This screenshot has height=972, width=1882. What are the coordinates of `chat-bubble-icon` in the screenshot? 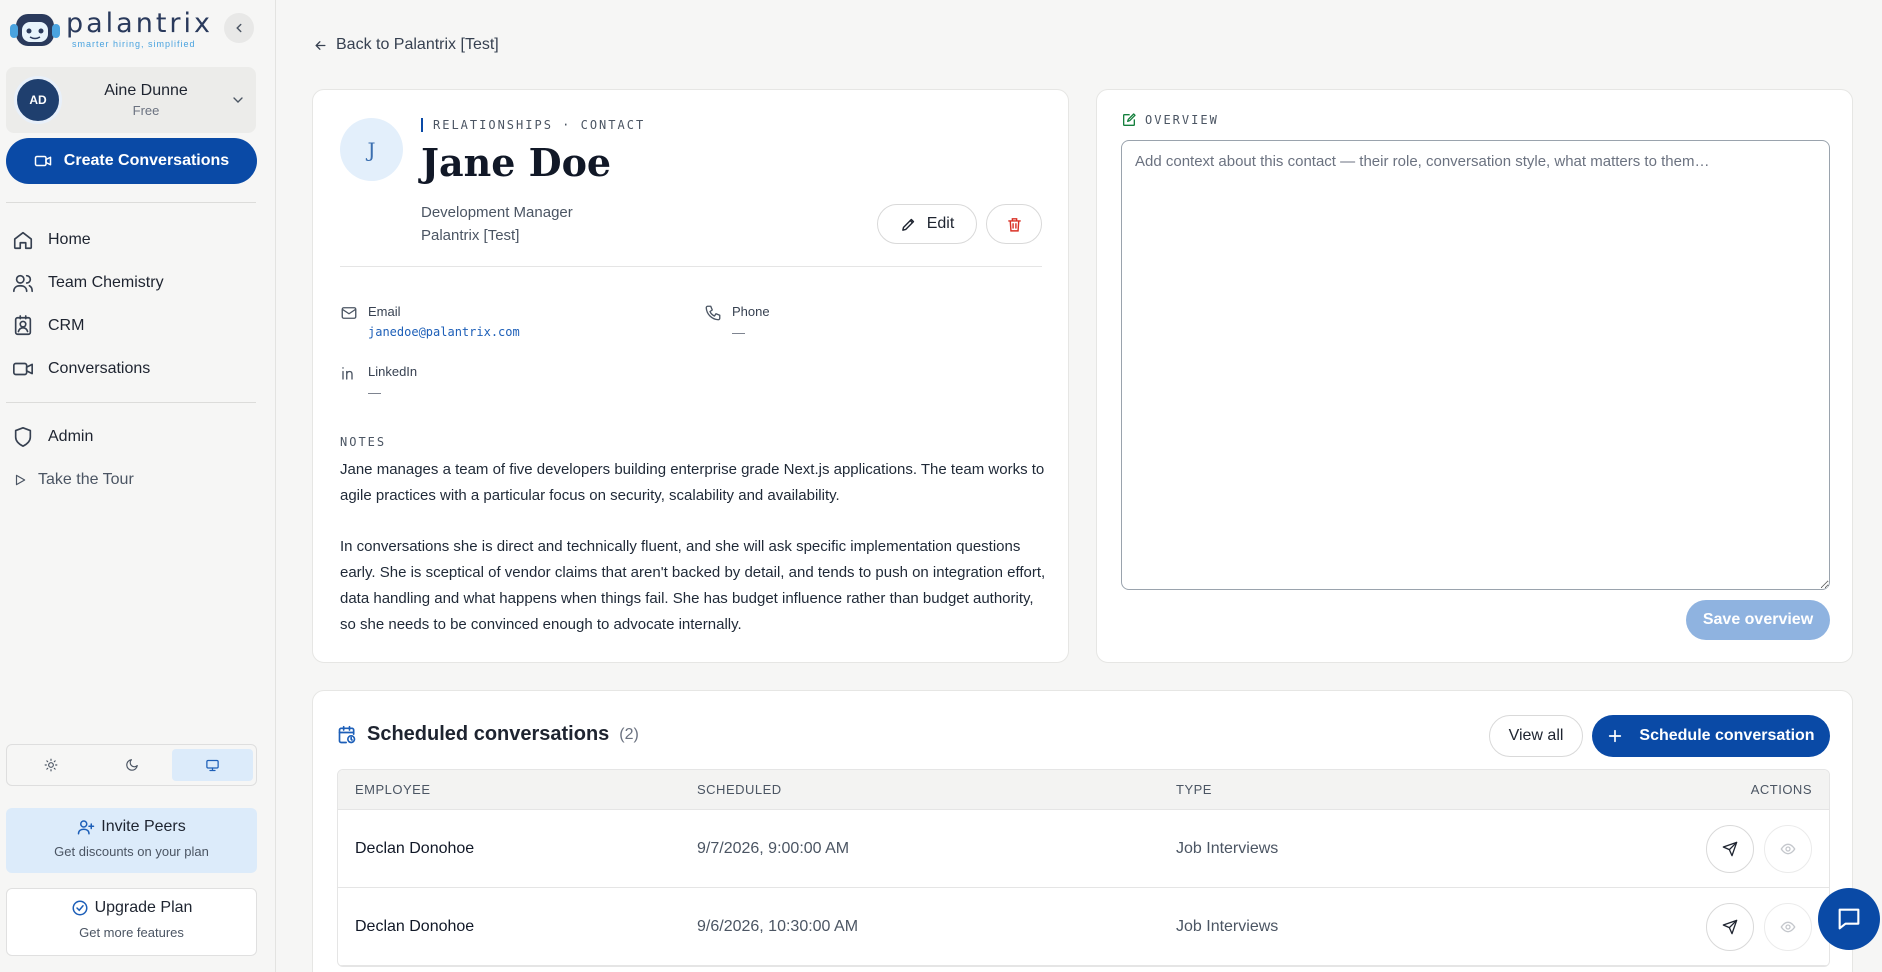 It's located at (1849, 919).